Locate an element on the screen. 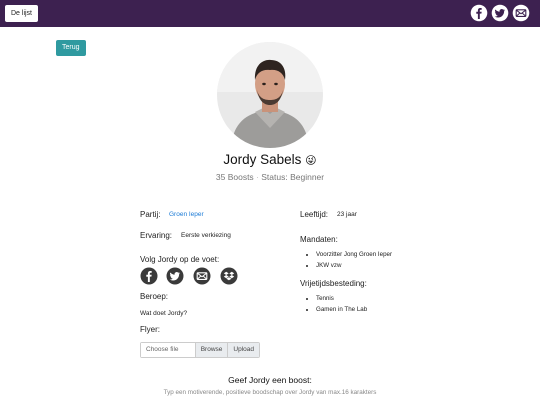 The image size is (540, 405). profession-label: Beroep: is located at coordinates (154, 296).